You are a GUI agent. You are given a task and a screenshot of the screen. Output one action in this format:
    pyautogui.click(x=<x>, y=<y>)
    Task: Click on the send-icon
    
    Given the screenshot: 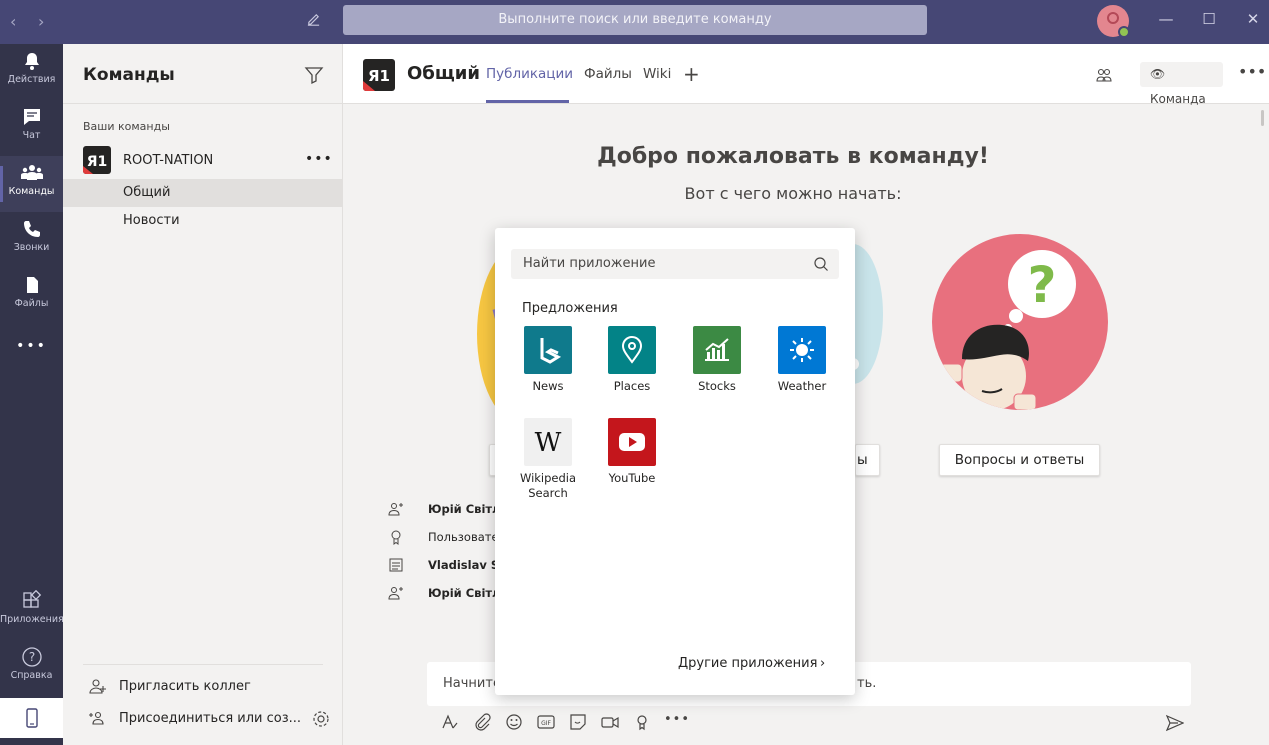 What is the action you would take?
    pyautogui.click(x=1175, y=723)
    